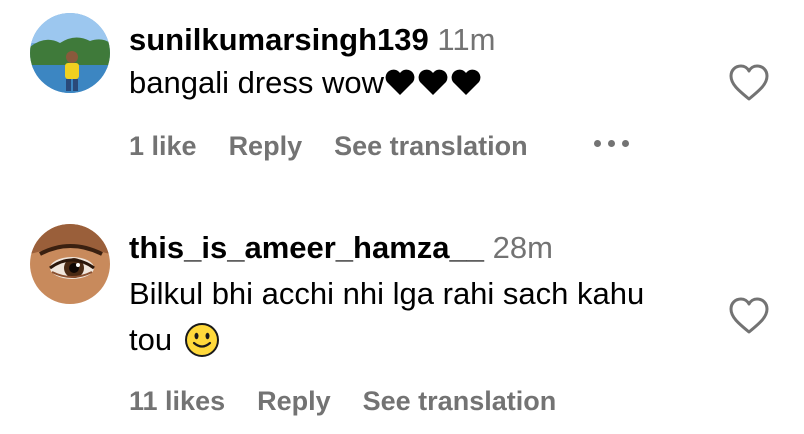 The height and width of the screenshot is (434, 804). Describe the element at coordinates (151, 339) in the screenshot. I see `comment-body-line-2-text: tou` at that location.